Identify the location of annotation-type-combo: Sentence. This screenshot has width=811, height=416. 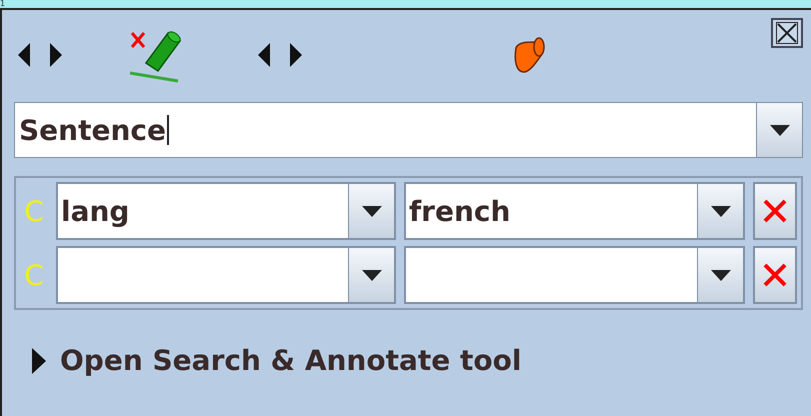
(408, 130).